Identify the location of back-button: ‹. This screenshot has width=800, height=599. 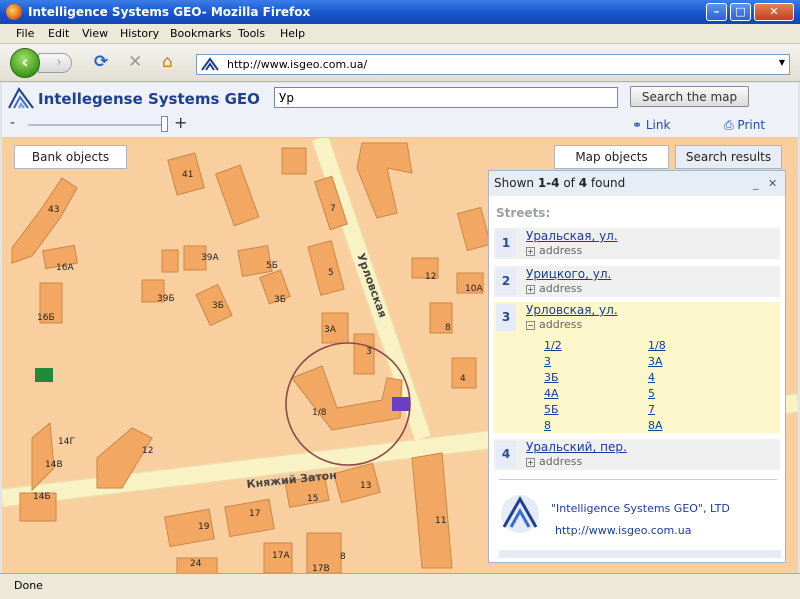
(25, 63).